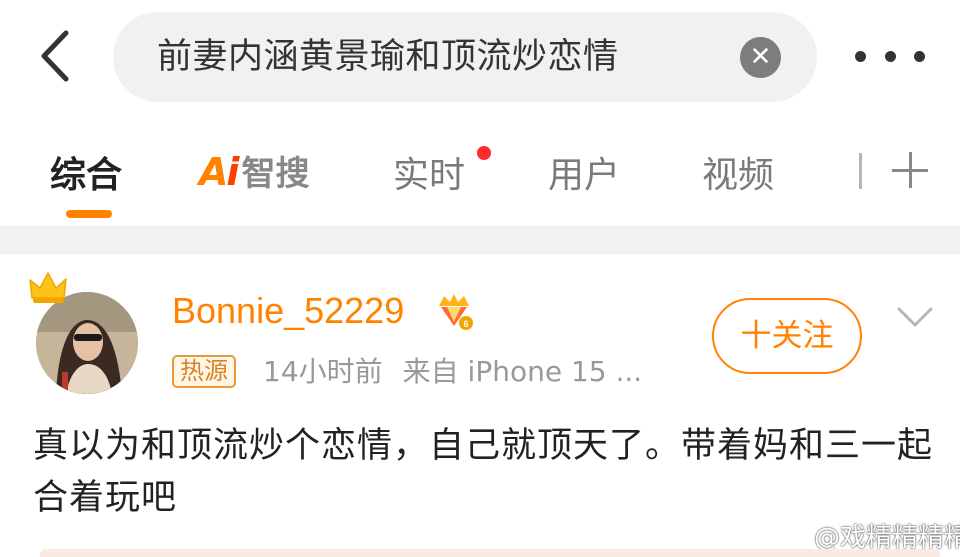  I want to click on tab-ai-search-label: 智搜, so click(275, 174).